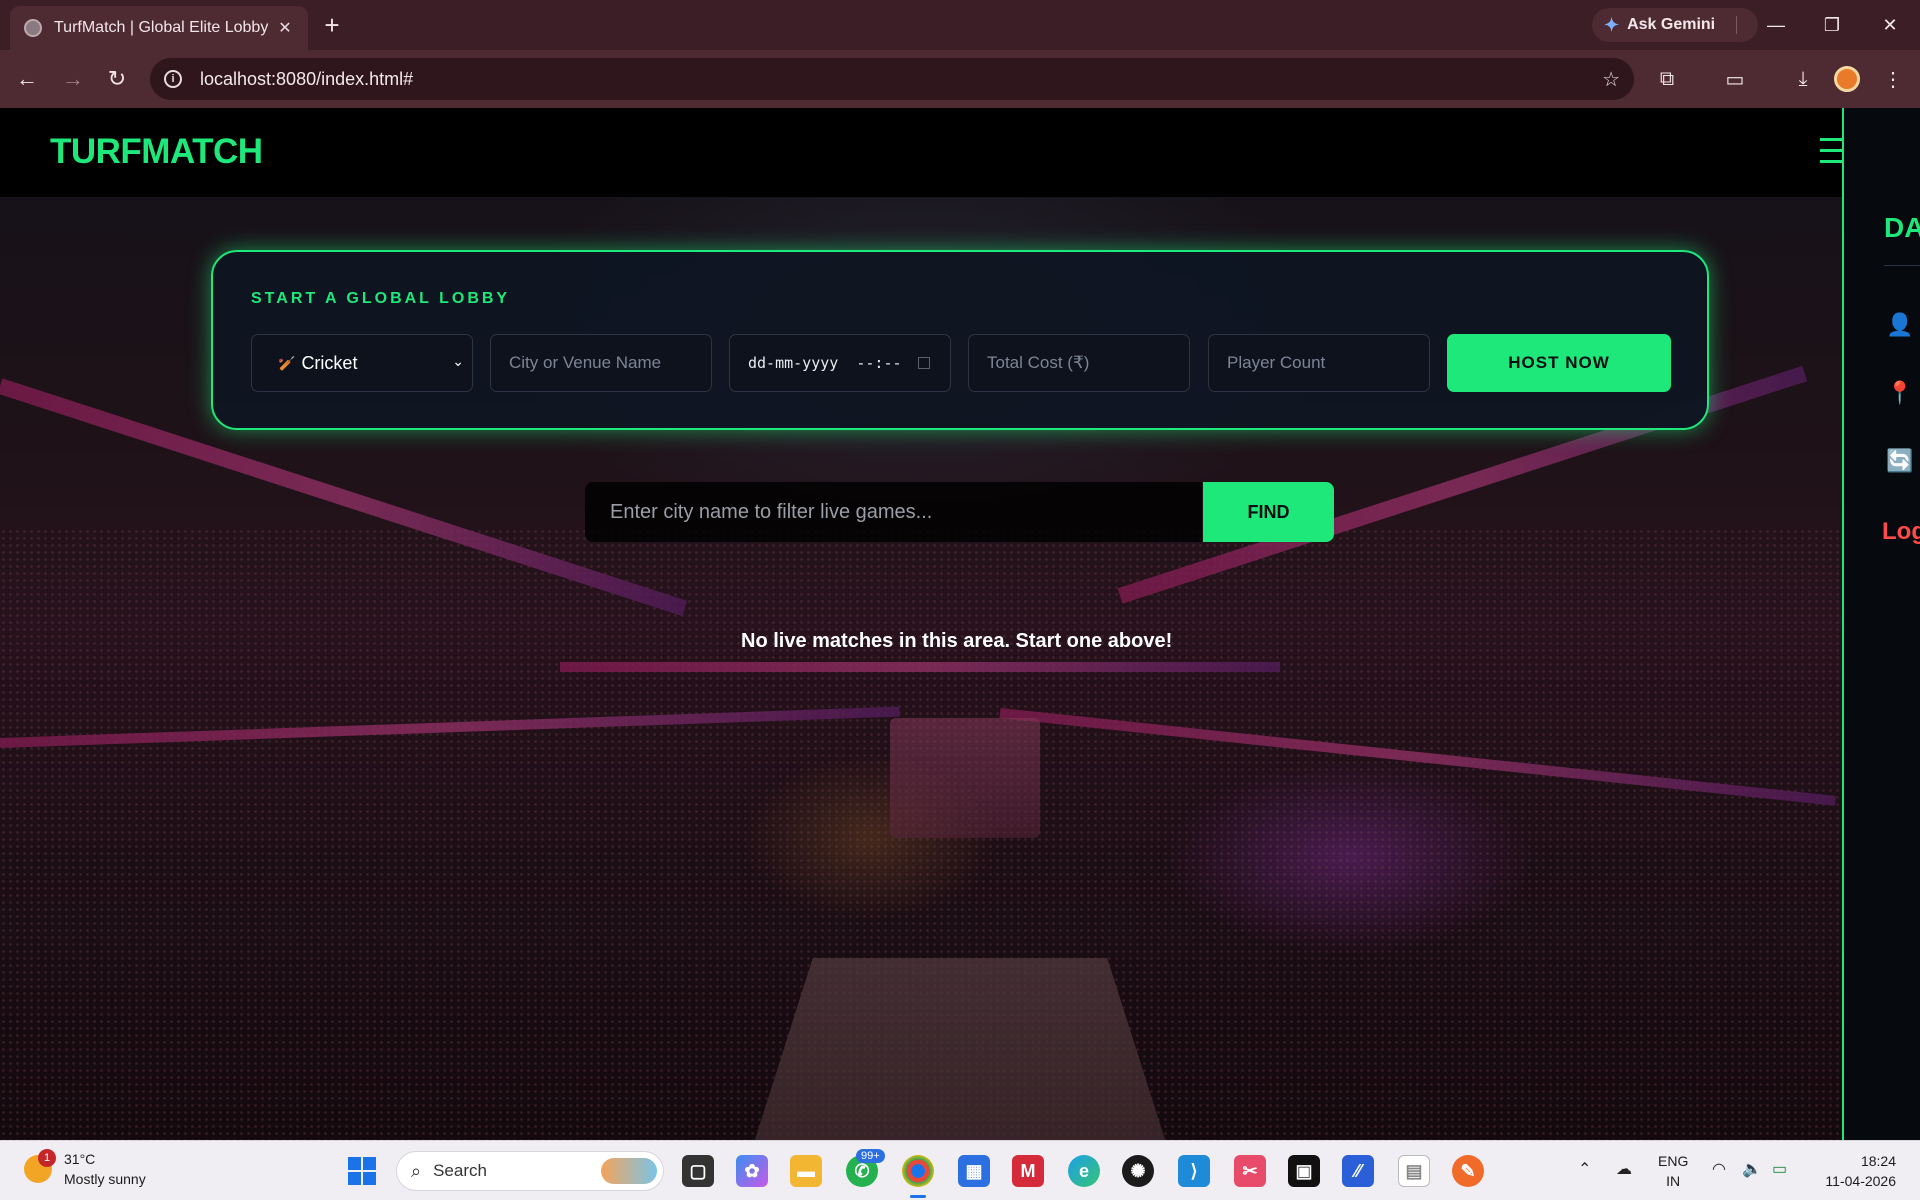  Describe the element at coordinates (1893, 79) in the screenshot. I see `menu-dots-icon: ⋮` at that location.